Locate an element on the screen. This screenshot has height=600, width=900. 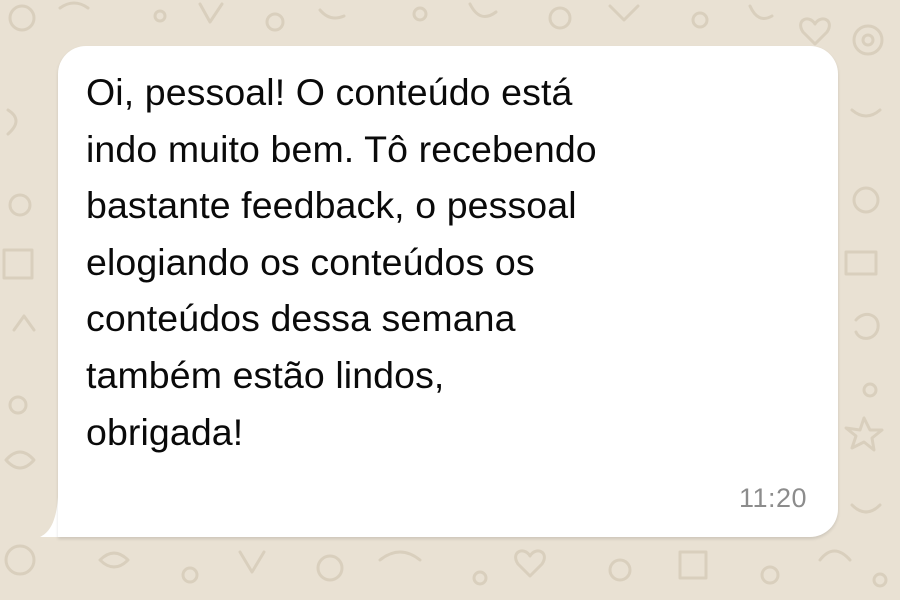
message-line: conteúdos dessa semana is located at coordinates (301, 318).